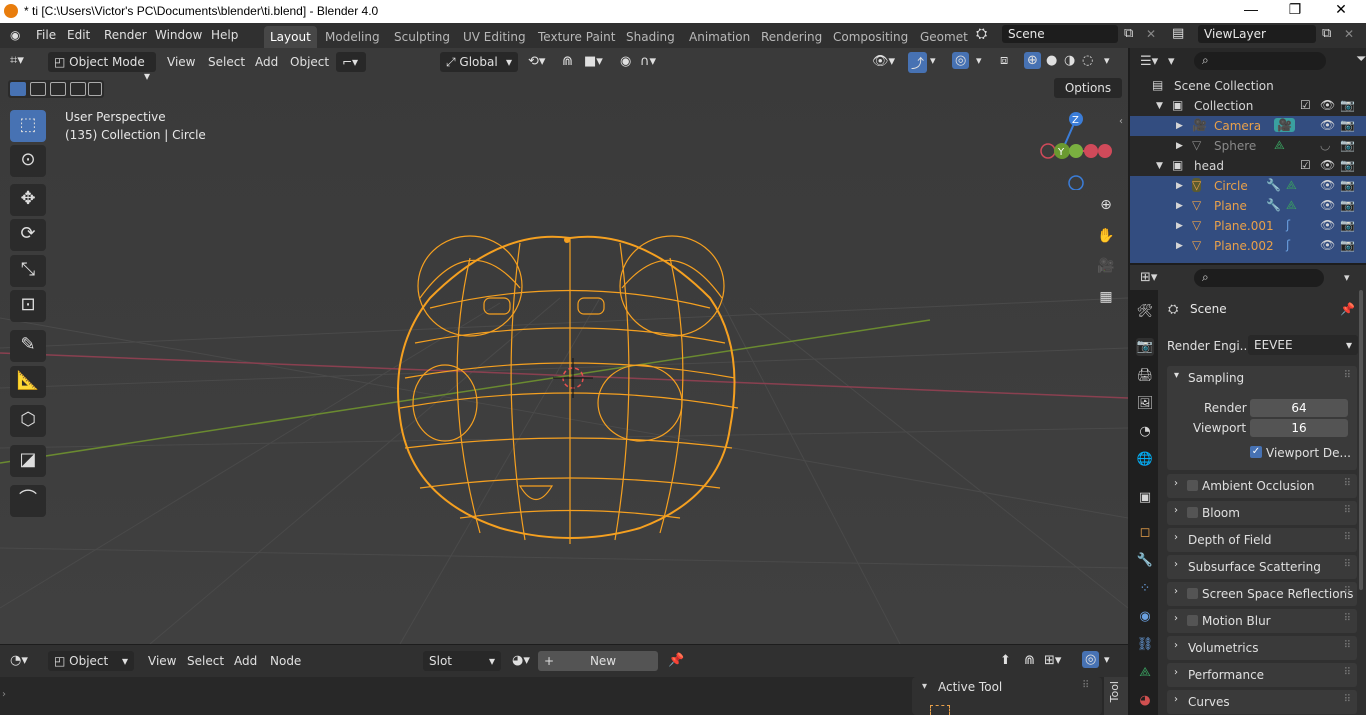 This screenshot has width=1366, height=715. I want to click on move-tool-icon: ✥, so click(28, 200).